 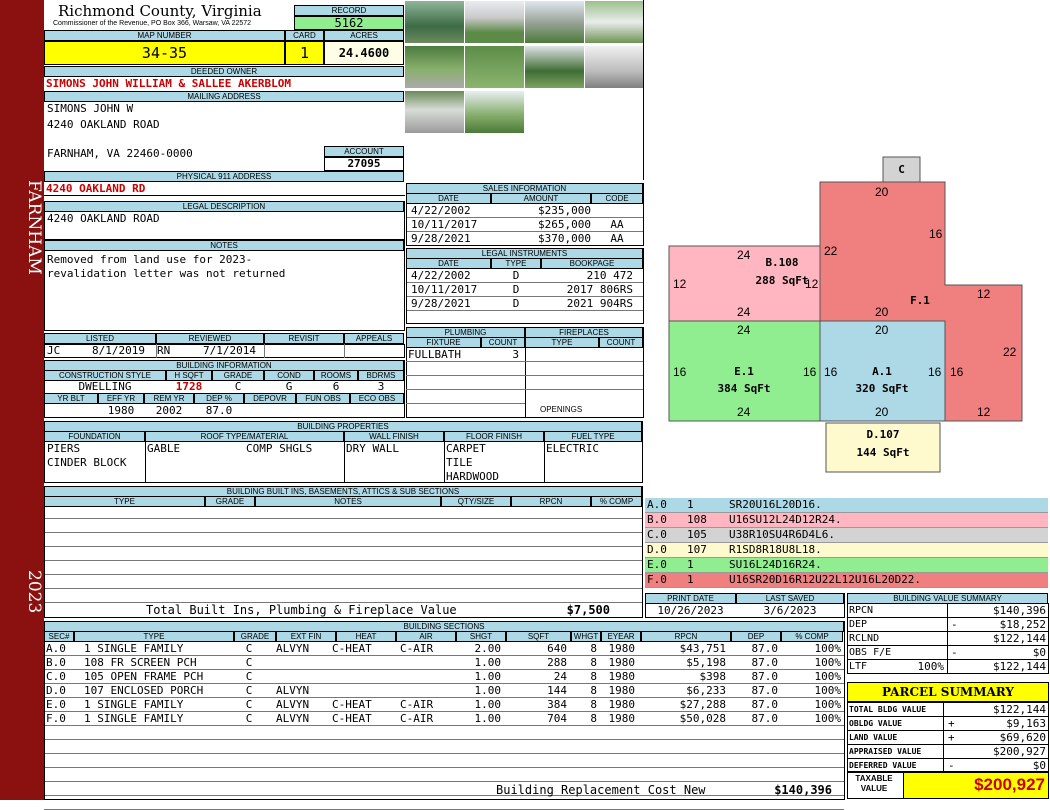 What do you see at coordinates (210, 338) in the screenshot?
I see `reviewed-header: REVIEWED` at bounding box center [210, 338].